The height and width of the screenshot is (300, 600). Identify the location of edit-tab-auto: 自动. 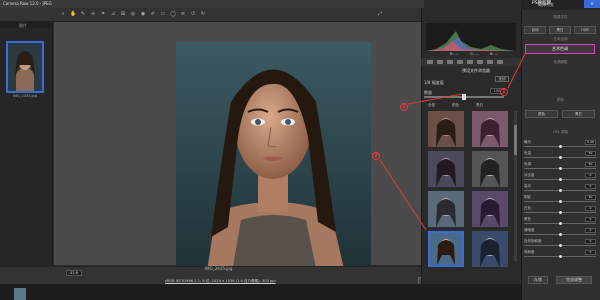
(535, 30).